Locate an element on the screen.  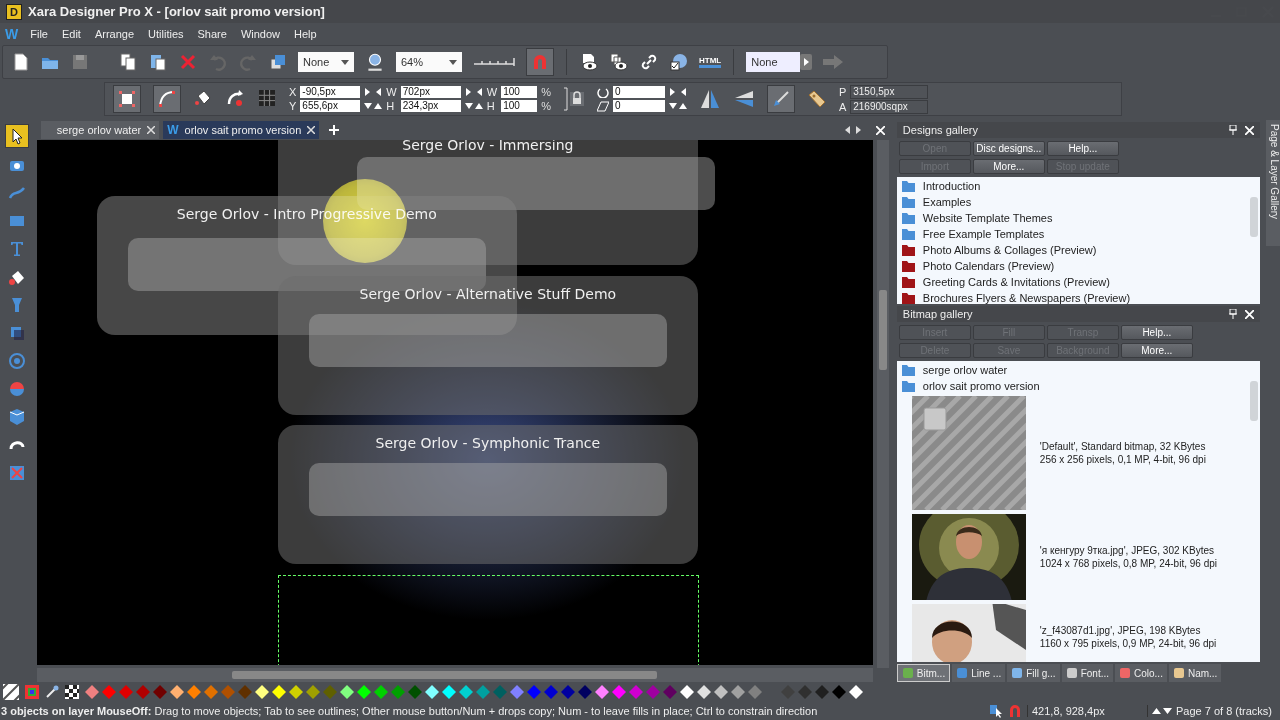
scroll-tabs-icon is located at coordinates (852, 130).